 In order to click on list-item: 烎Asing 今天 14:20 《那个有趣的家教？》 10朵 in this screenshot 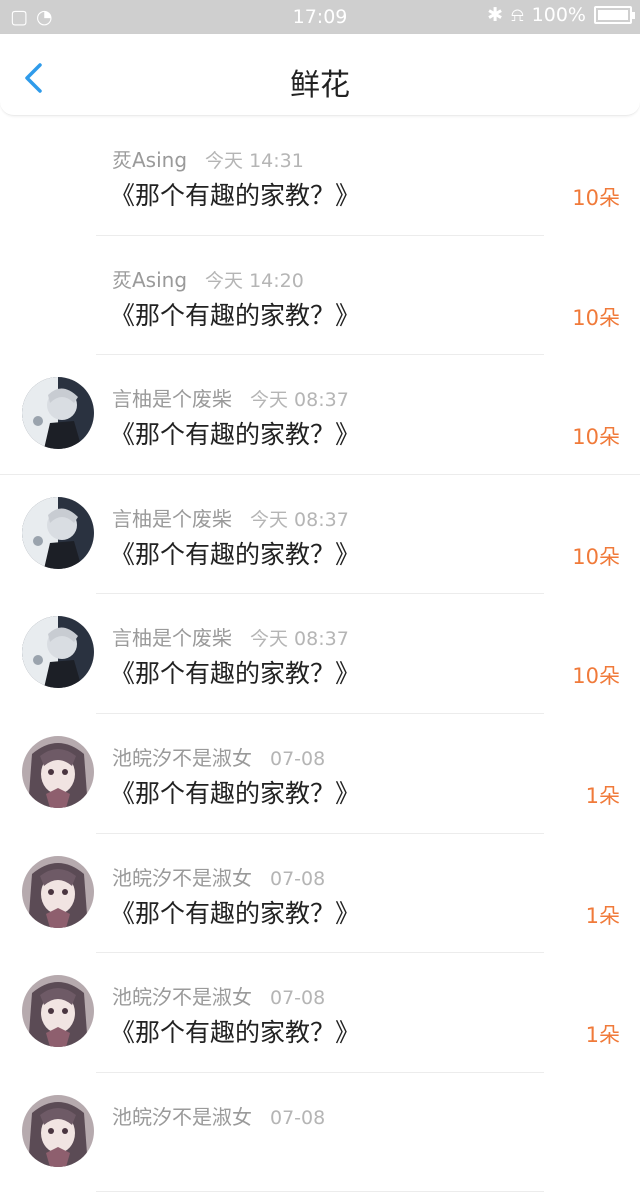, I will do `click(320, 296)`.